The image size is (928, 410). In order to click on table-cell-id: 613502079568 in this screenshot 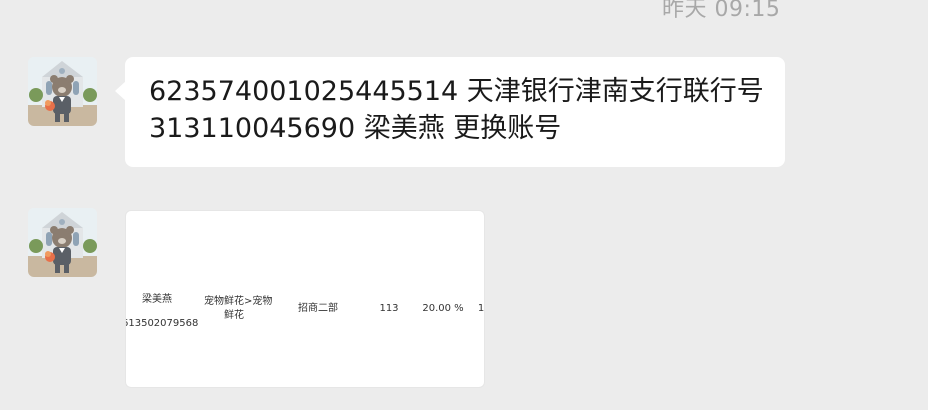, I will do `click(162, 323)`.